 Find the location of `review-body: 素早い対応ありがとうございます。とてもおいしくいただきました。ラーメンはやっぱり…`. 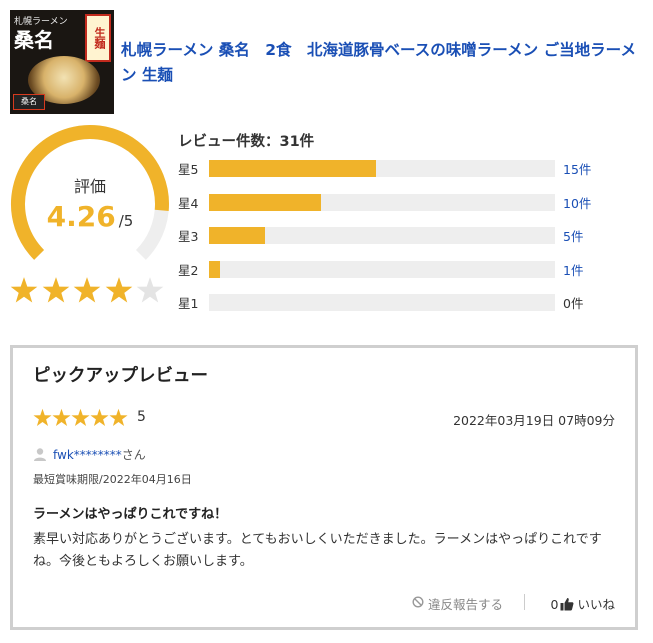

review-body: 素早い対応ありがとうございます。とてもおいしくいただきました。ラーメンはやっぱり… is located at coordinates (317, 550).